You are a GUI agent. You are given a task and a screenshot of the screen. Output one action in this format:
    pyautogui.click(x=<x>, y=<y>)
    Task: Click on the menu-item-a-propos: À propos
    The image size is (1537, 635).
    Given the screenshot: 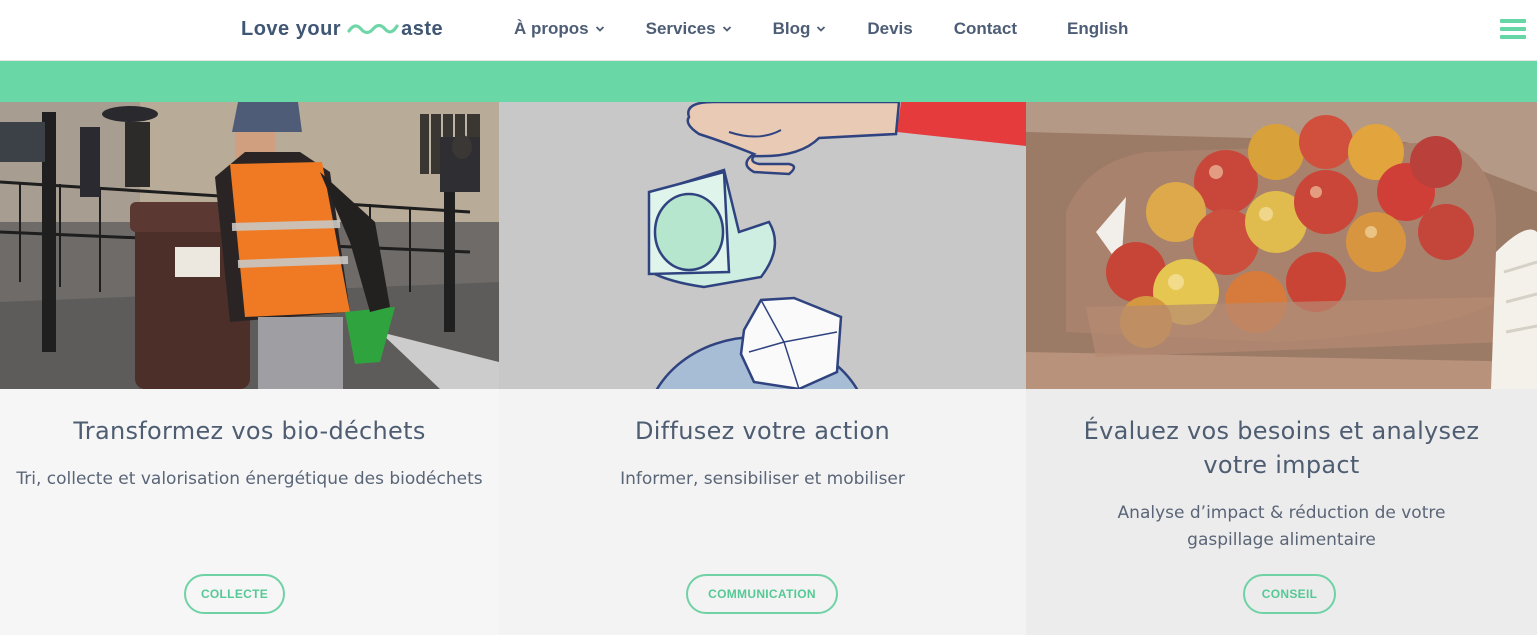 What is the action you would take?
    pyautogui.click(x=559, y=29)
    